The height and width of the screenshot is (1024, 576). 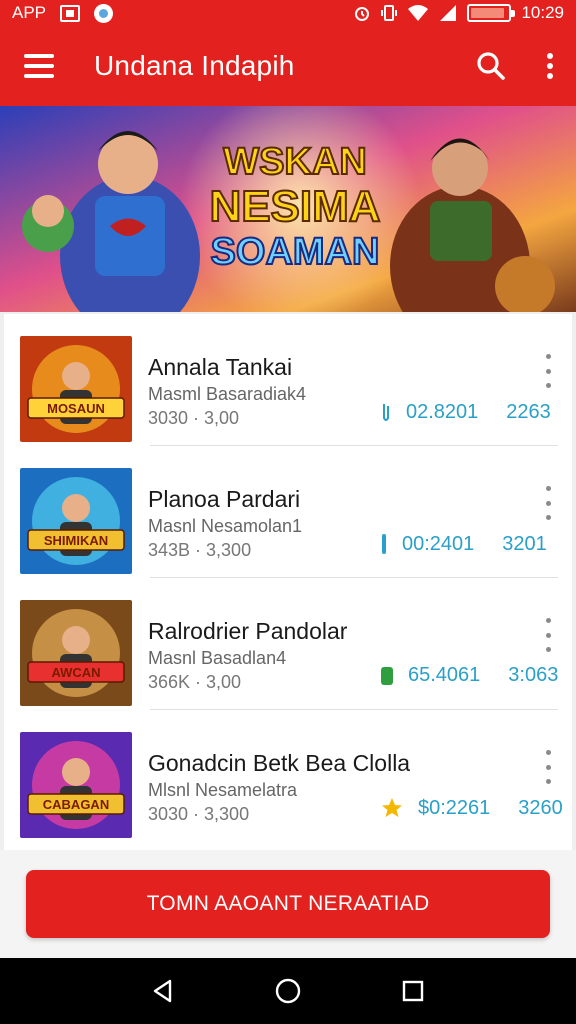 What do you see at coordinates (491, 13) in the screenshot?
I see `battery-icon` at bounding box center [491, 13].